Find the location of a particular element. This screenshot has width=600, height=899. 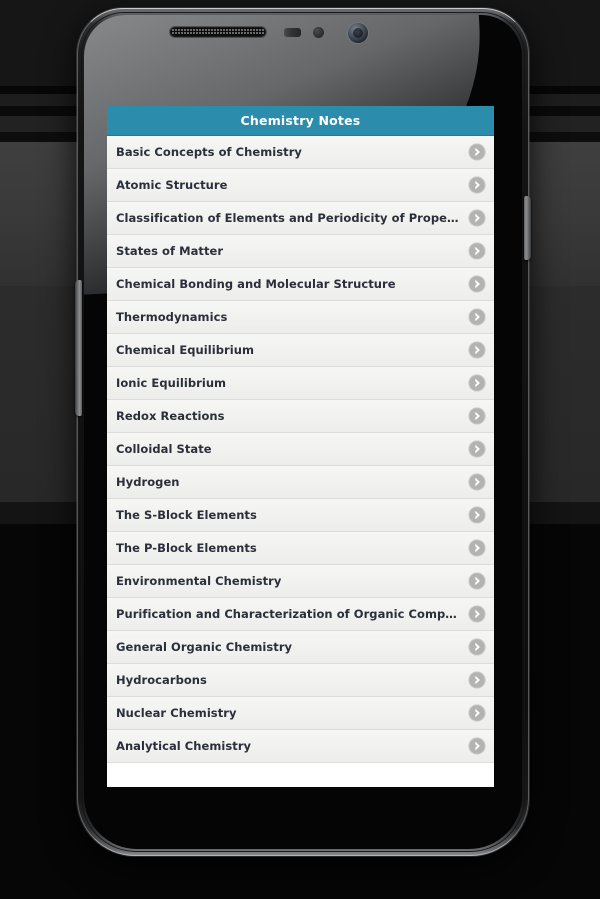

list-item-label: Analytical Chemistry is located at coordinates (184, 746).